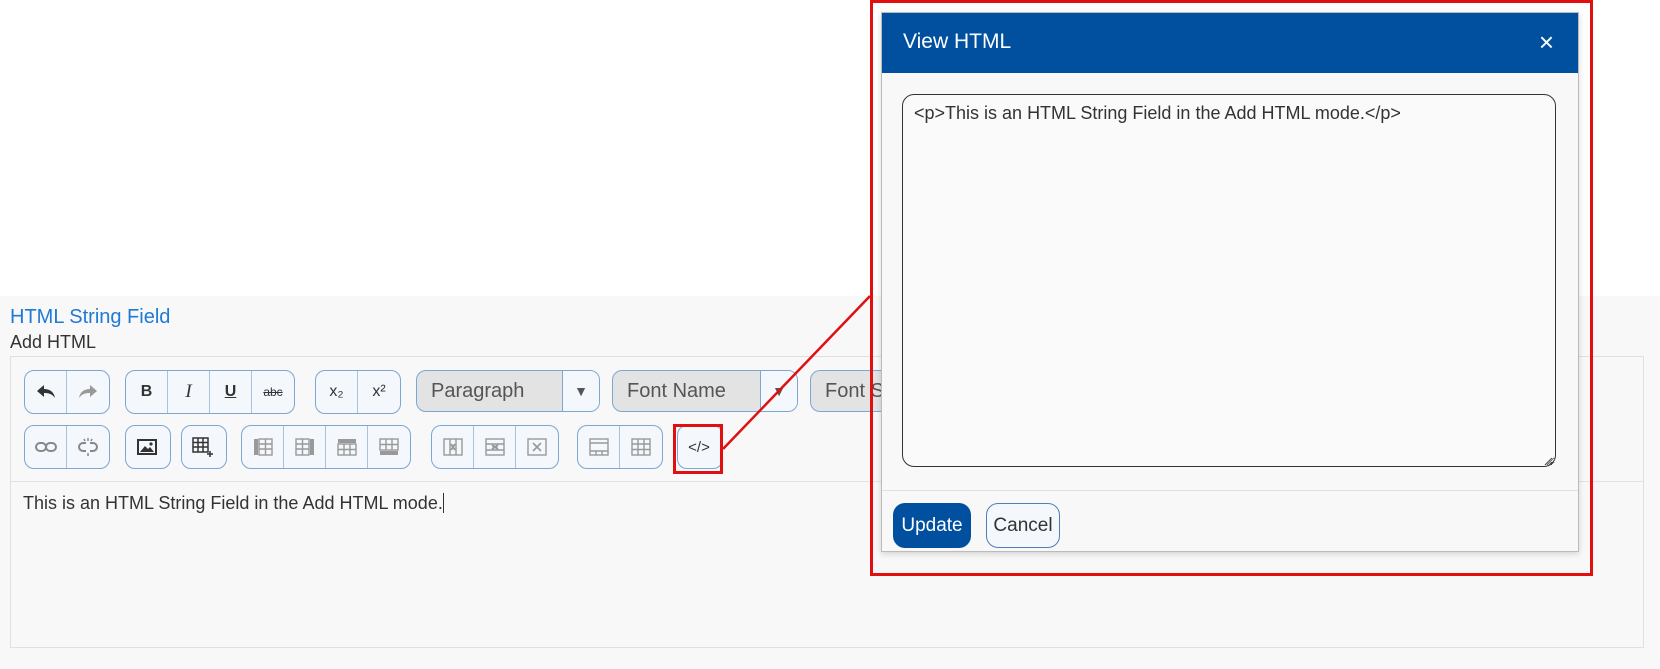 The height and width of the screenshot is (669, 1660). I want to click on column-left-icon, so click(263, 447).